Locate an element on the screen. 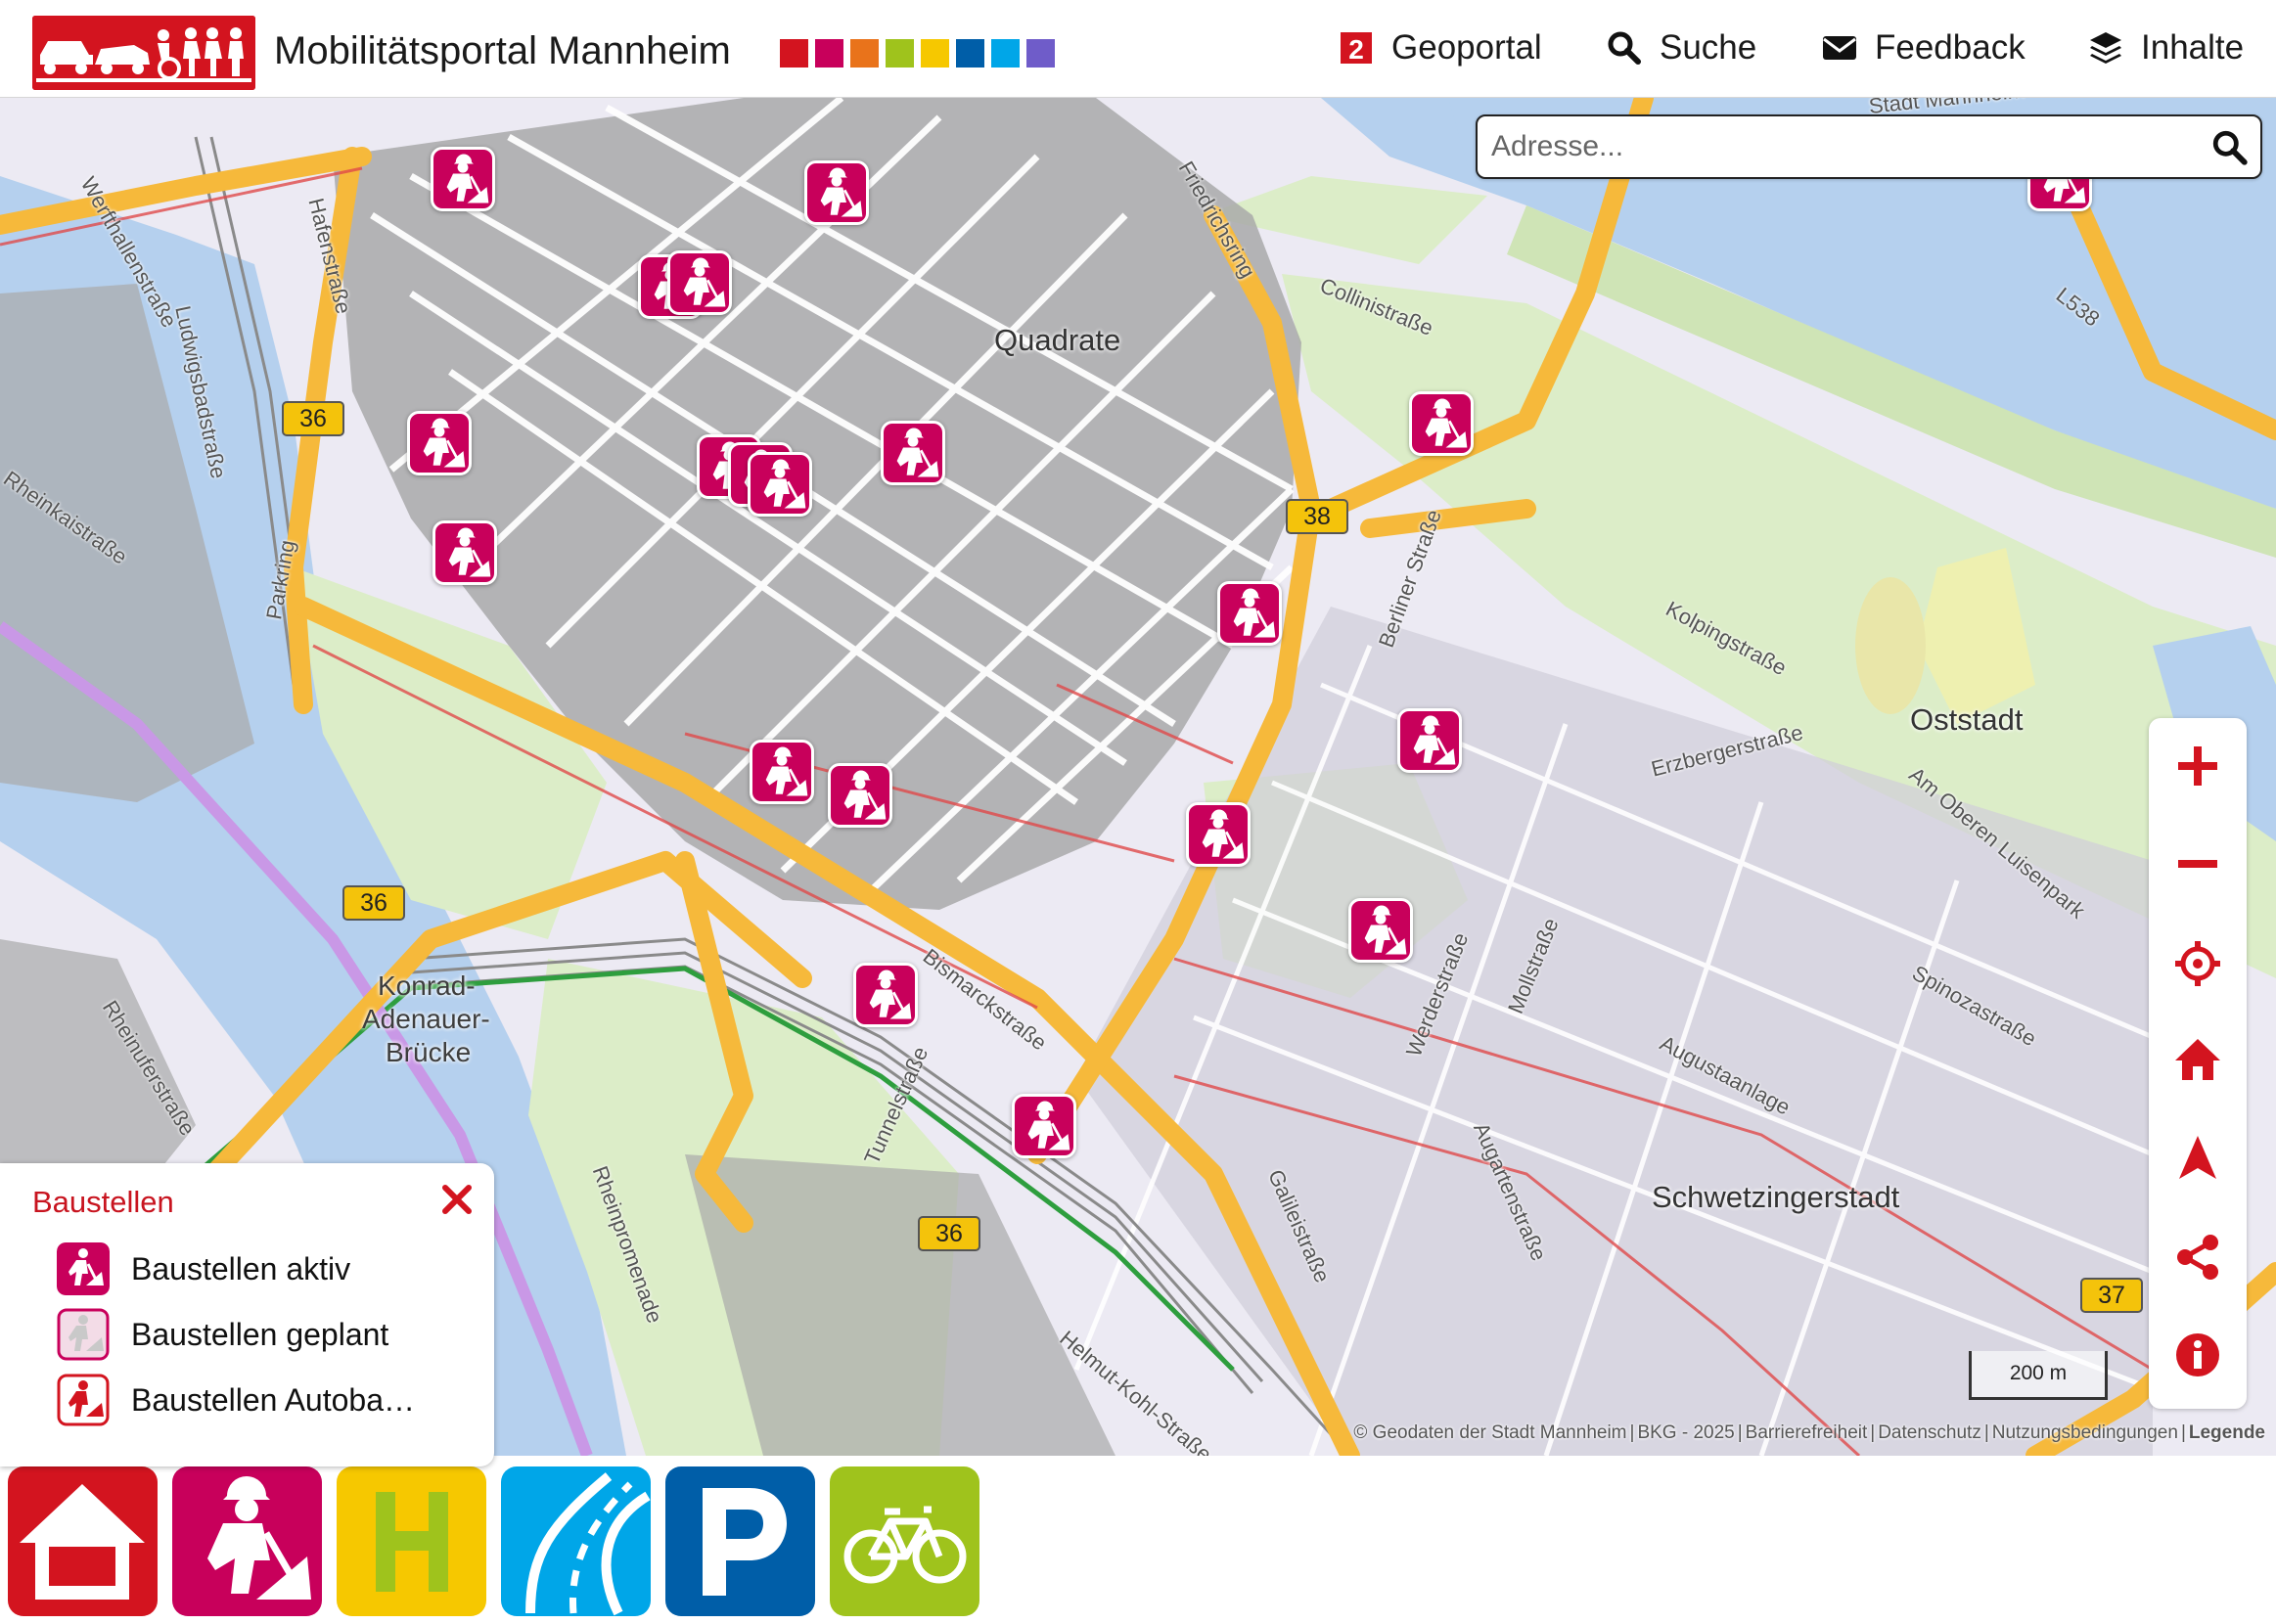 The width and height of the screenshot is (2276, 1624). legend-item-geplant-label: Baustellen geplant is located at coordinates (260, 1334).